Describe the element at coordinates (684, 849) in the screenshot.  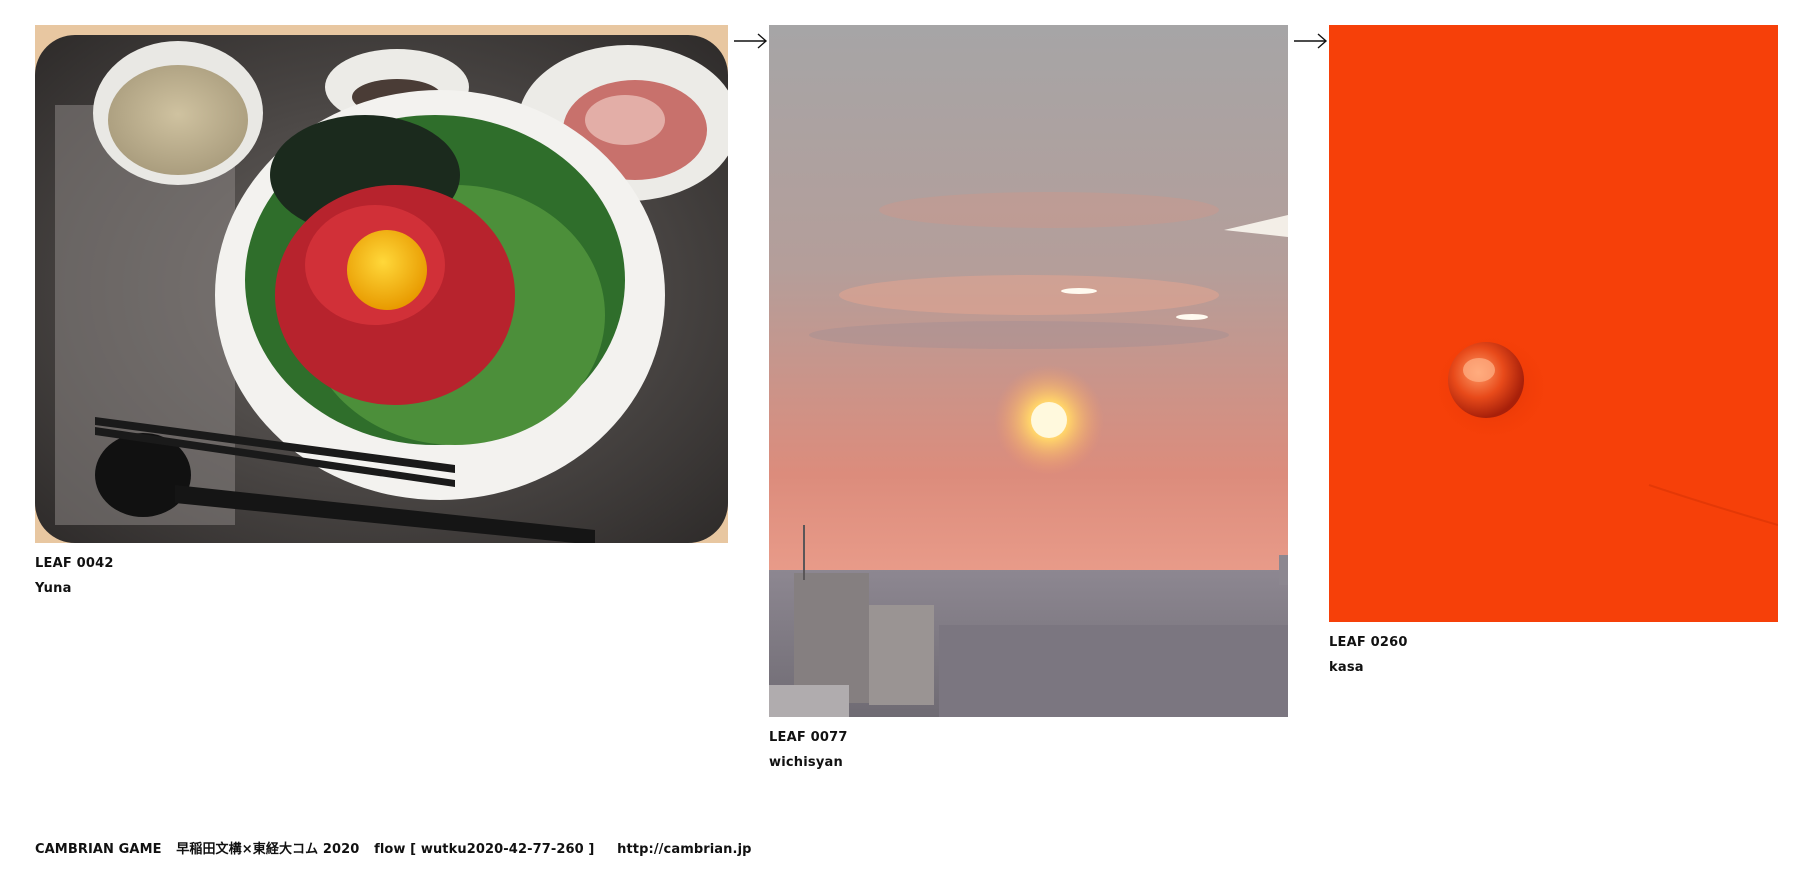
I see `footer-link: http://cambrian.jp` at that location.